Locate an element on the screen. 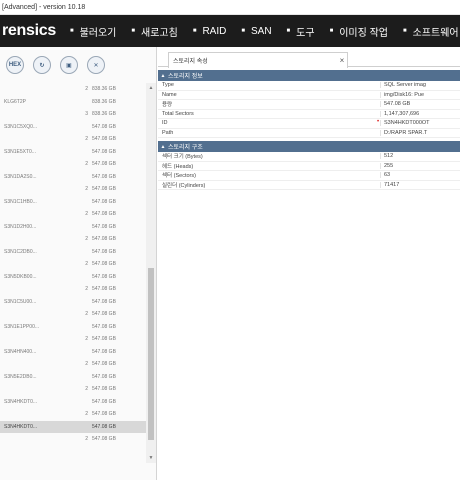 The height and width of the screenshot is (480, 460). disk-row: S3N1C5XQ0... 547.08 GB is located at coordinates (73, 127).